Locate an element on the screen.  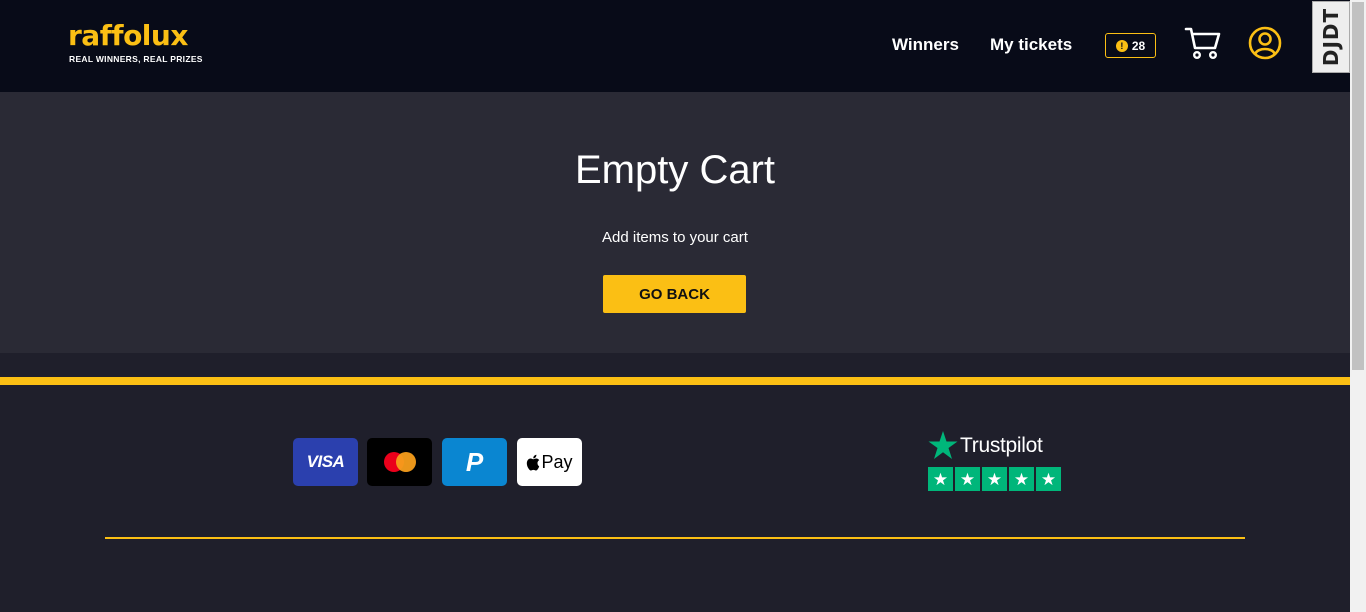
section-spacer is located at coordinates (675, 365).